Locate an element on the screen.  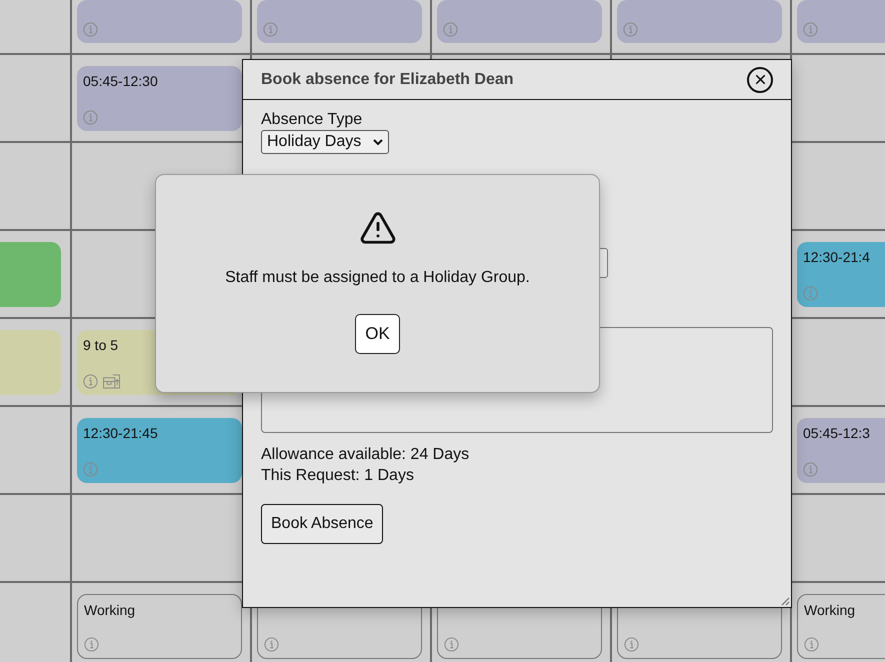
shift-time: 05:45-12:3 is located at coordinates (837, 433).